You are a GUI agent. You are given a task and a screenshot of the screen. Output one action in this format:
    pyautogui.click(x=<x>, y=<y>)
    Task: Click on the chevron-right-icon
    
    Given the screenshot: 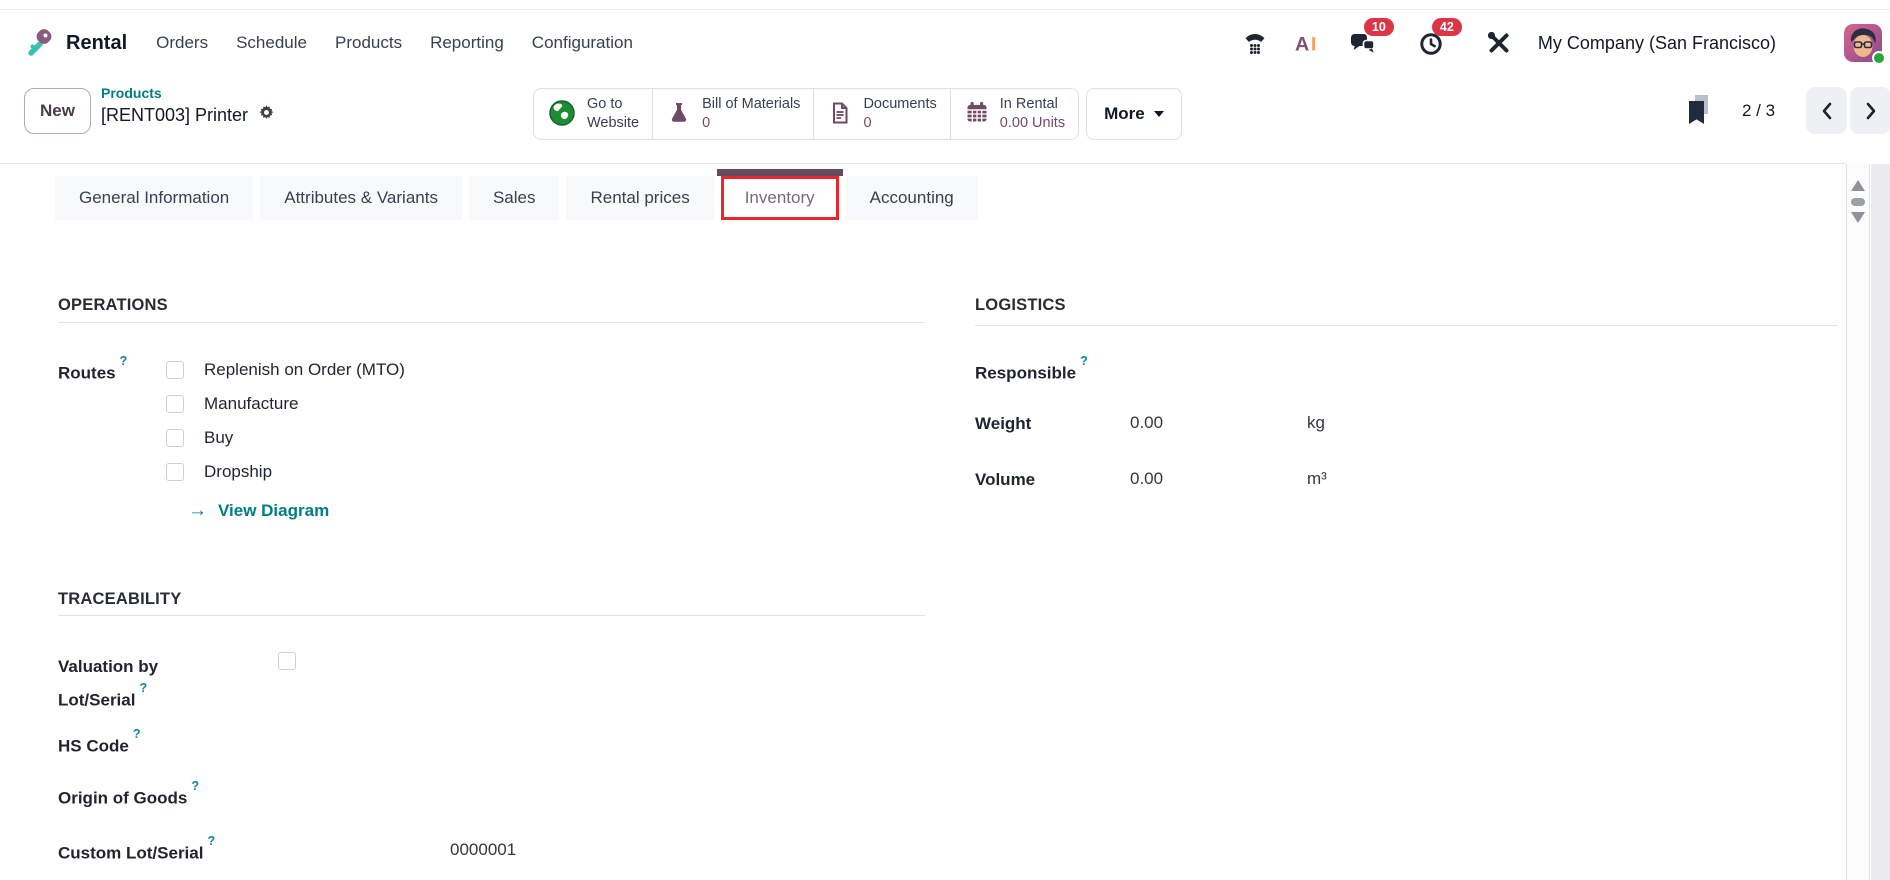 What is the action you would take?
    pyautogui.click(x=1870, y=110)
    